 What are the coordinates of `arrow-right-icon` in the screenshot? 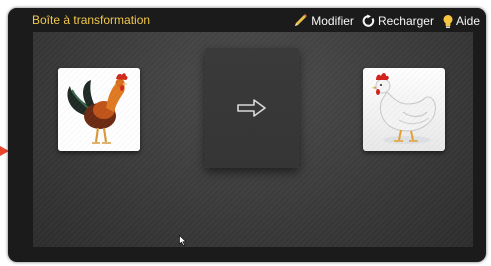 It's located at (252, 108).